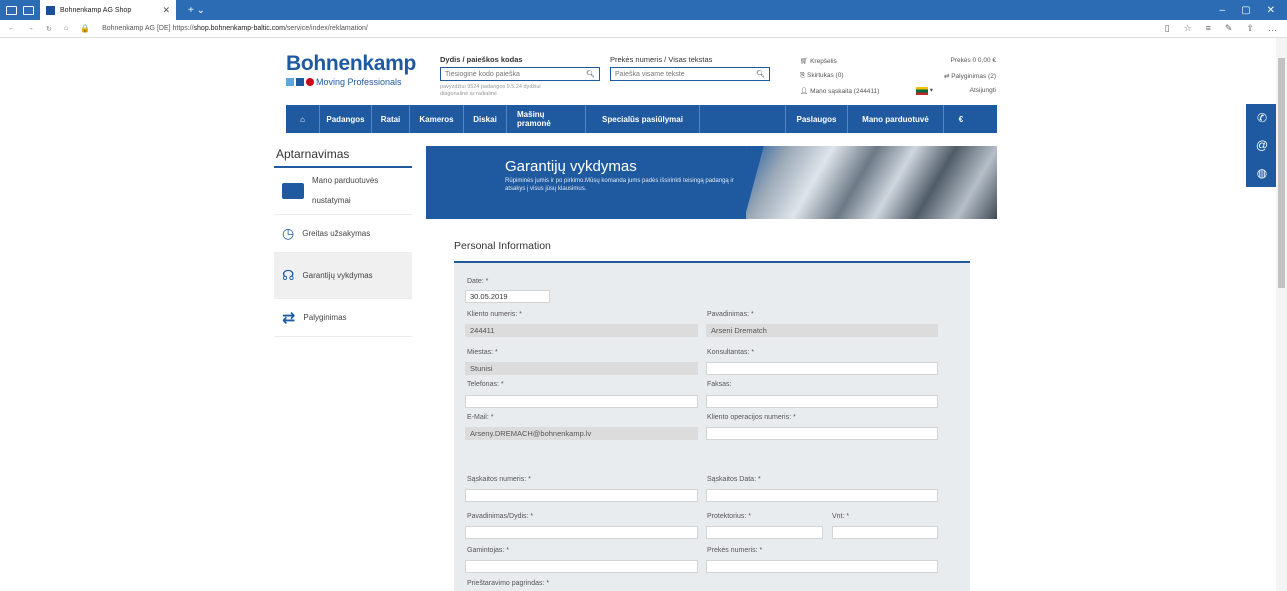 The width and height of the screenshot is (1287, 591). Describe the element at coordinates (196, 10) in the screenshot. I see `new-tab-icon: + ⌄` at that location.